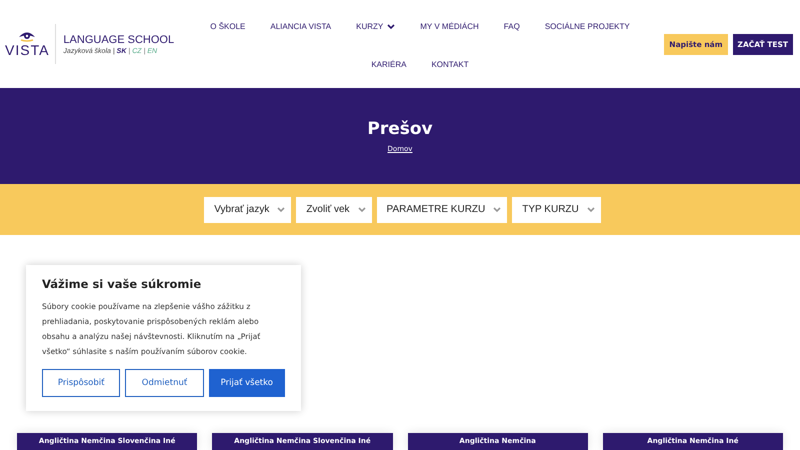 This screenshot has height=450, width=800. I want to click on nav-link: ALIANCIA VISTA, so click(301, 27).